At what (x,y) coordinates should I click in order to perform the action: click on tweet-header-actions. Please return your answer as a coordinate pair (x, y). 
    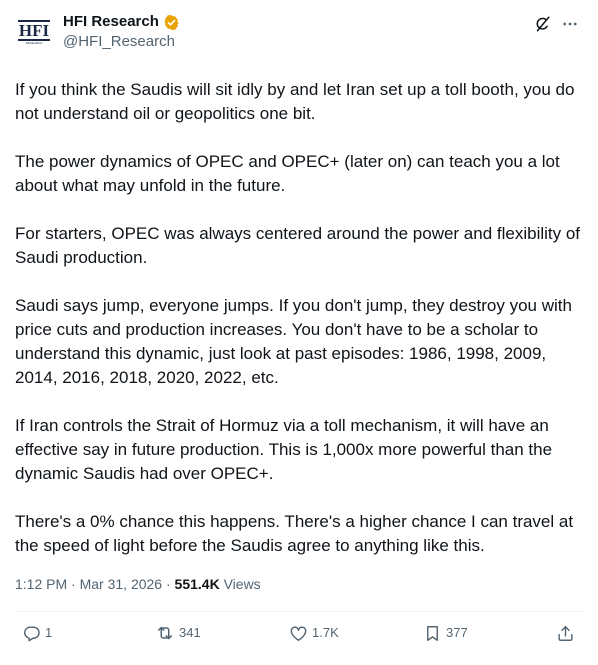
    Looking at the image, I should click on (556, 24).